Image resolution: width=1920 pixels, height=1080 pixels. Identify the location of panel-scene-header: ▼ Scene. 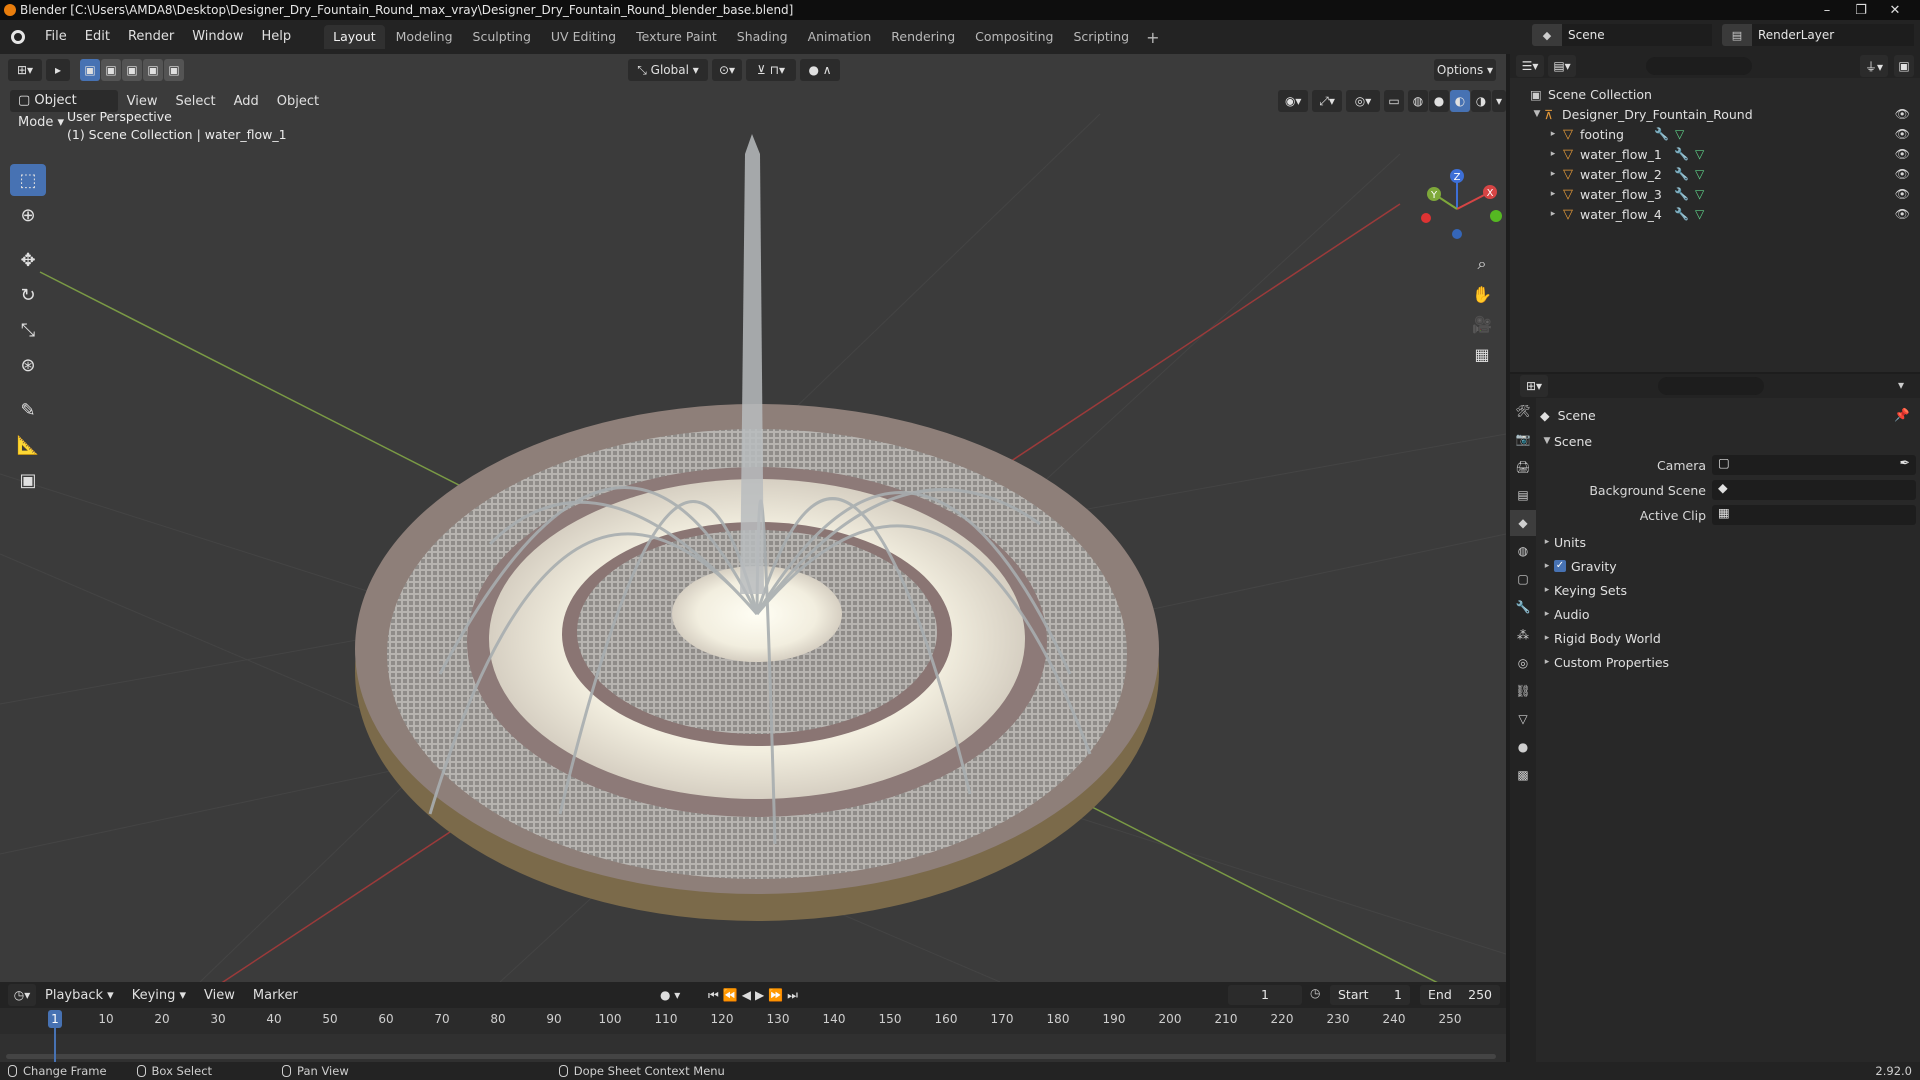
(1728, 441).